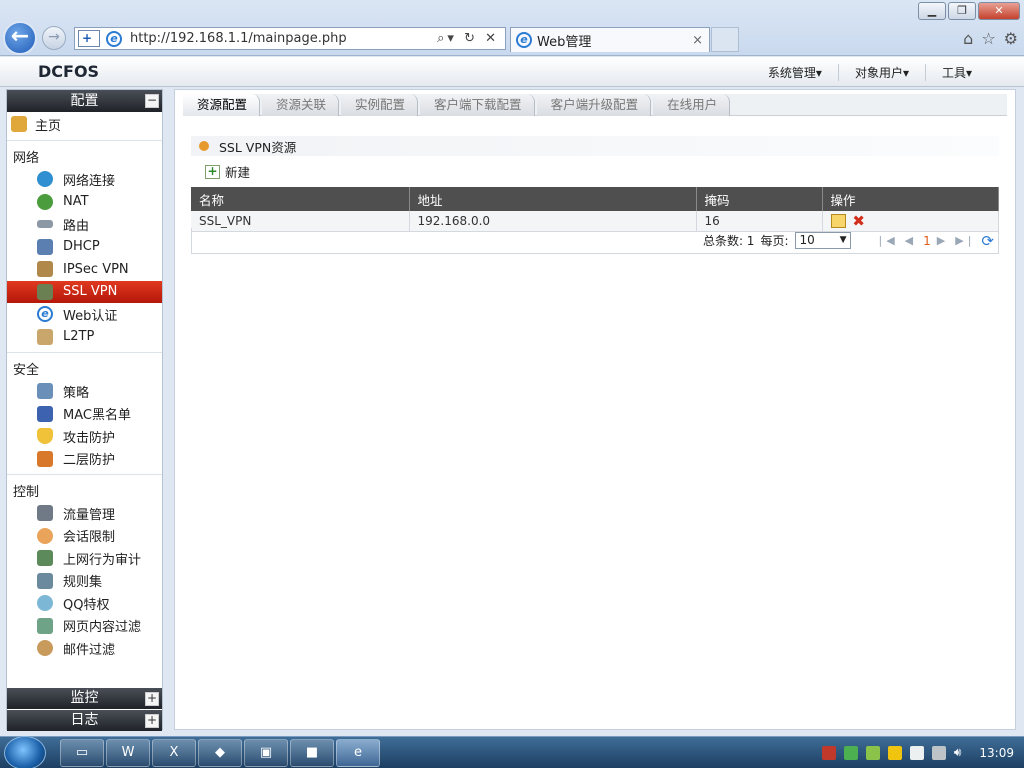  What do you see at coordinates (84, 698) in the screenshot?
I see `sidebar-section-monitor: 监控 +` at bounding box center [84, 698].